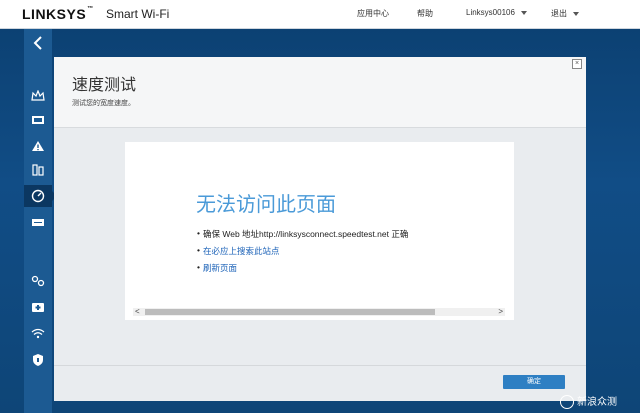  I want to click on sidebar-item-shield, so click(38, 360).